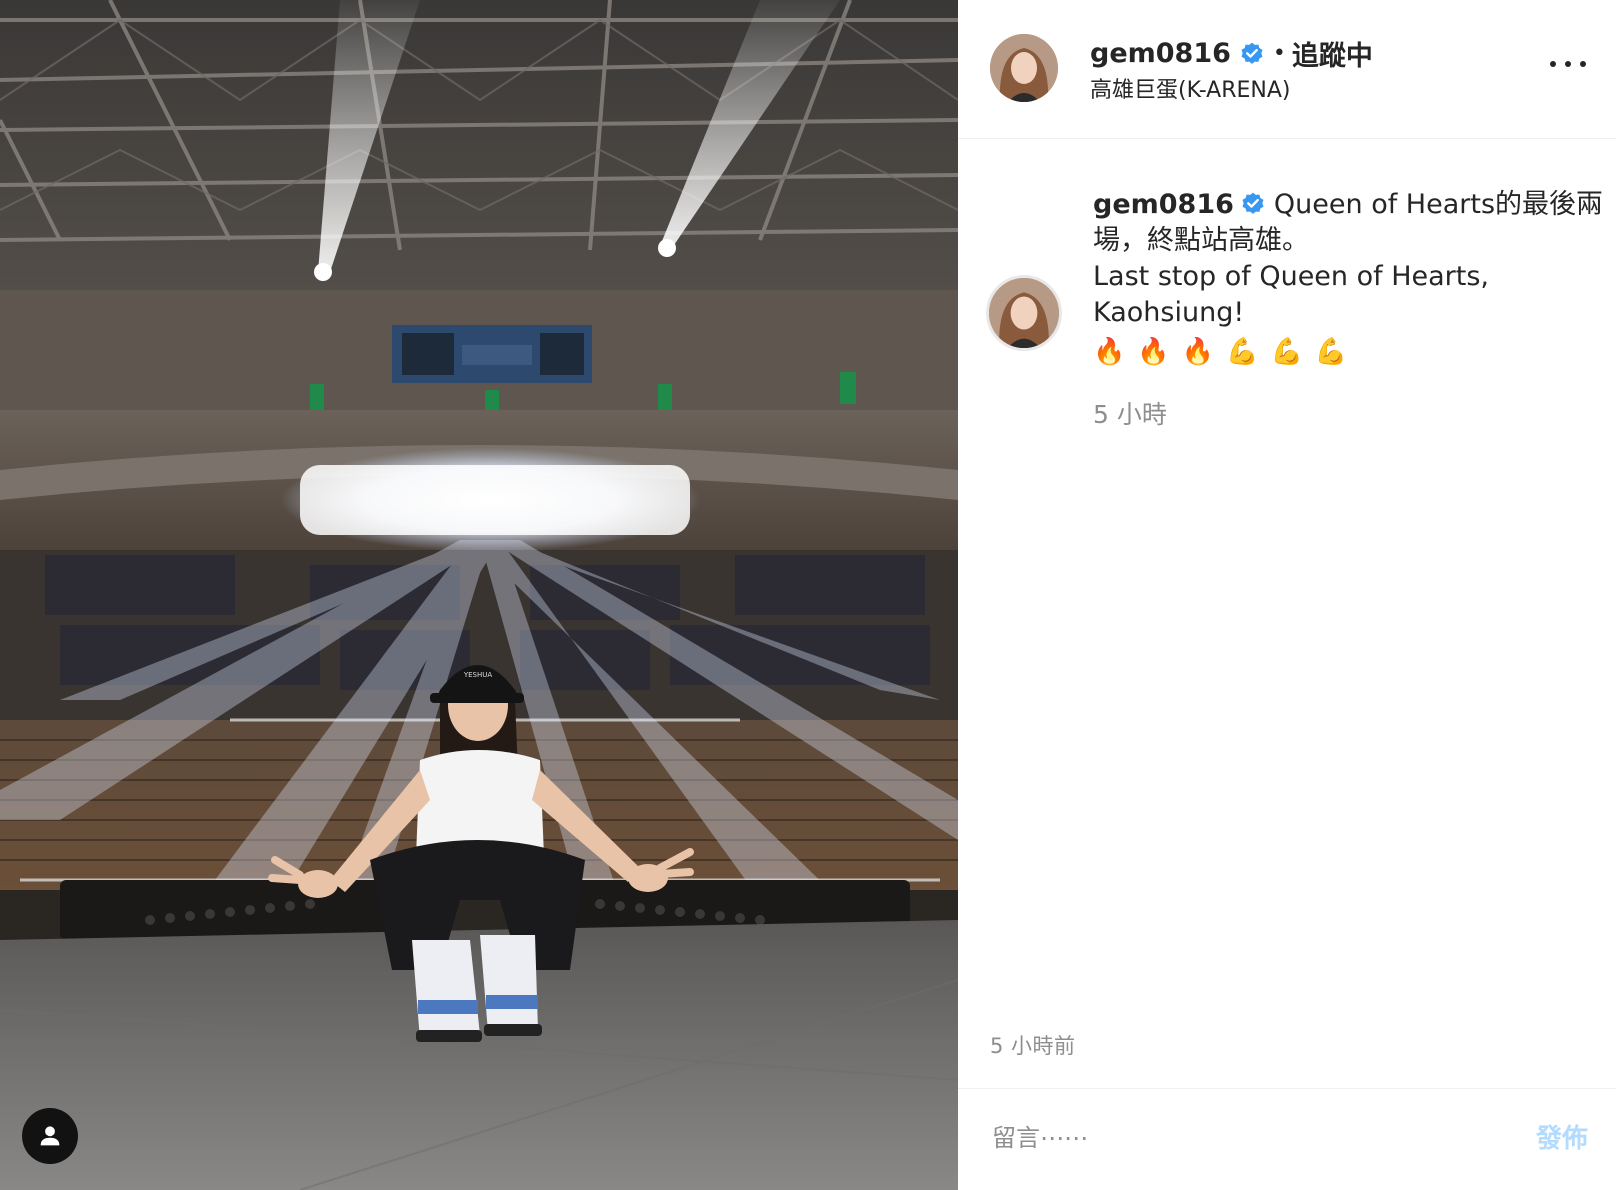 This screenshot has height=1190, width=1616. I want to click on post-header: gem0816 • 追蹤中 高雄巨蛋(K-ARENA), so click(1287, 69).